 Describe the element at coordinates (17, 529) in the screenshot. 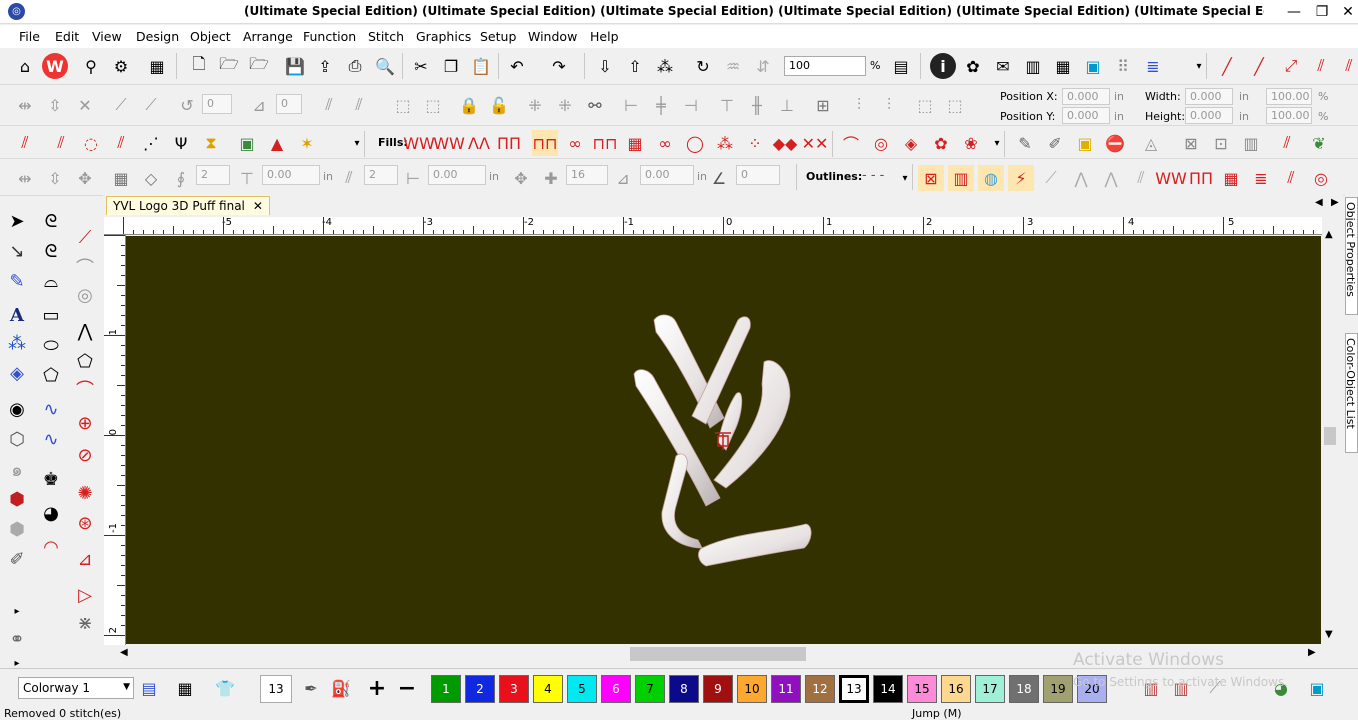

I see `hexagon-gray-icon: ⬢` at that location.